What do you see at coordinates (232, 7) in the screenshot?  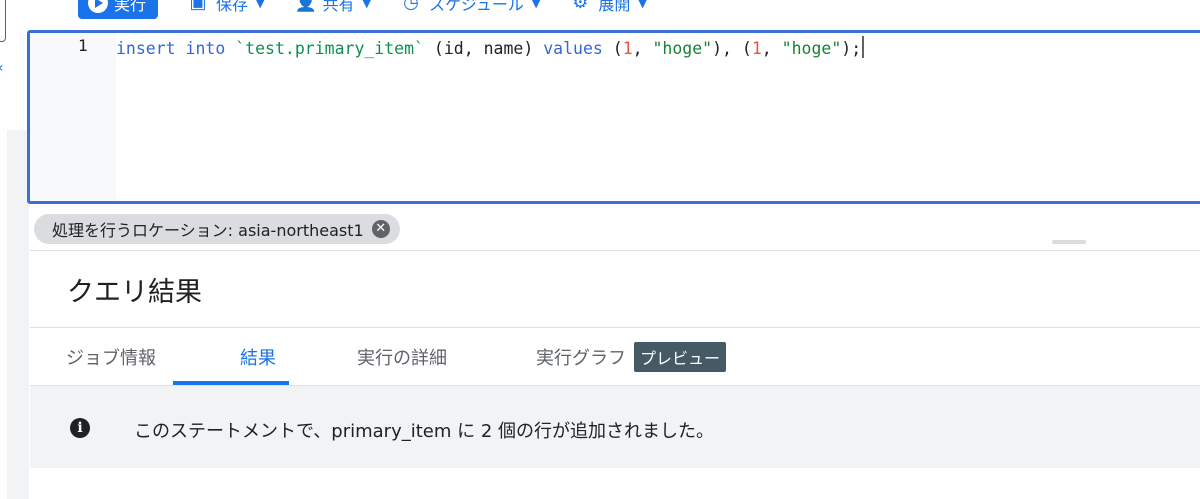 I see `save-label: 保存` at bounding box center [232, 7].